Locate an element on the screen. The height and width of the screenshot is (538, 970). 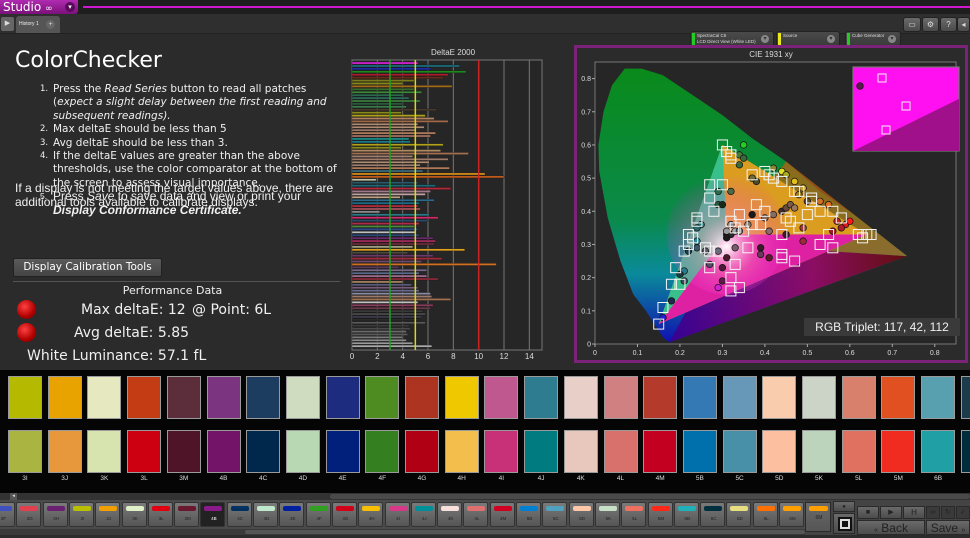
strip-patch-button: 4C is located at coordinates (239, 514).